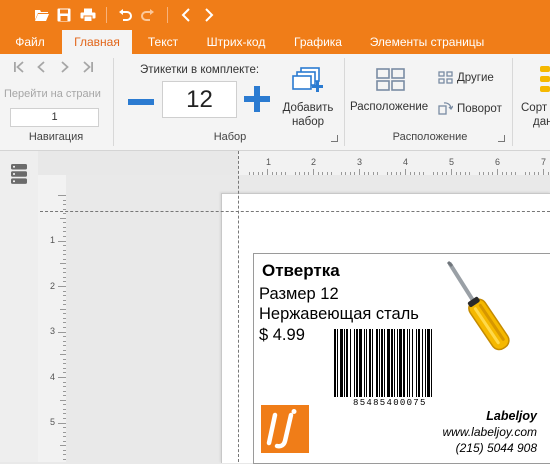 The height and width of the screenshot is (464, 550). What do you see at coordinates (301, 271) in the screenshot?
I see `product-title: Отвертка` at bounding box center [301, 271].